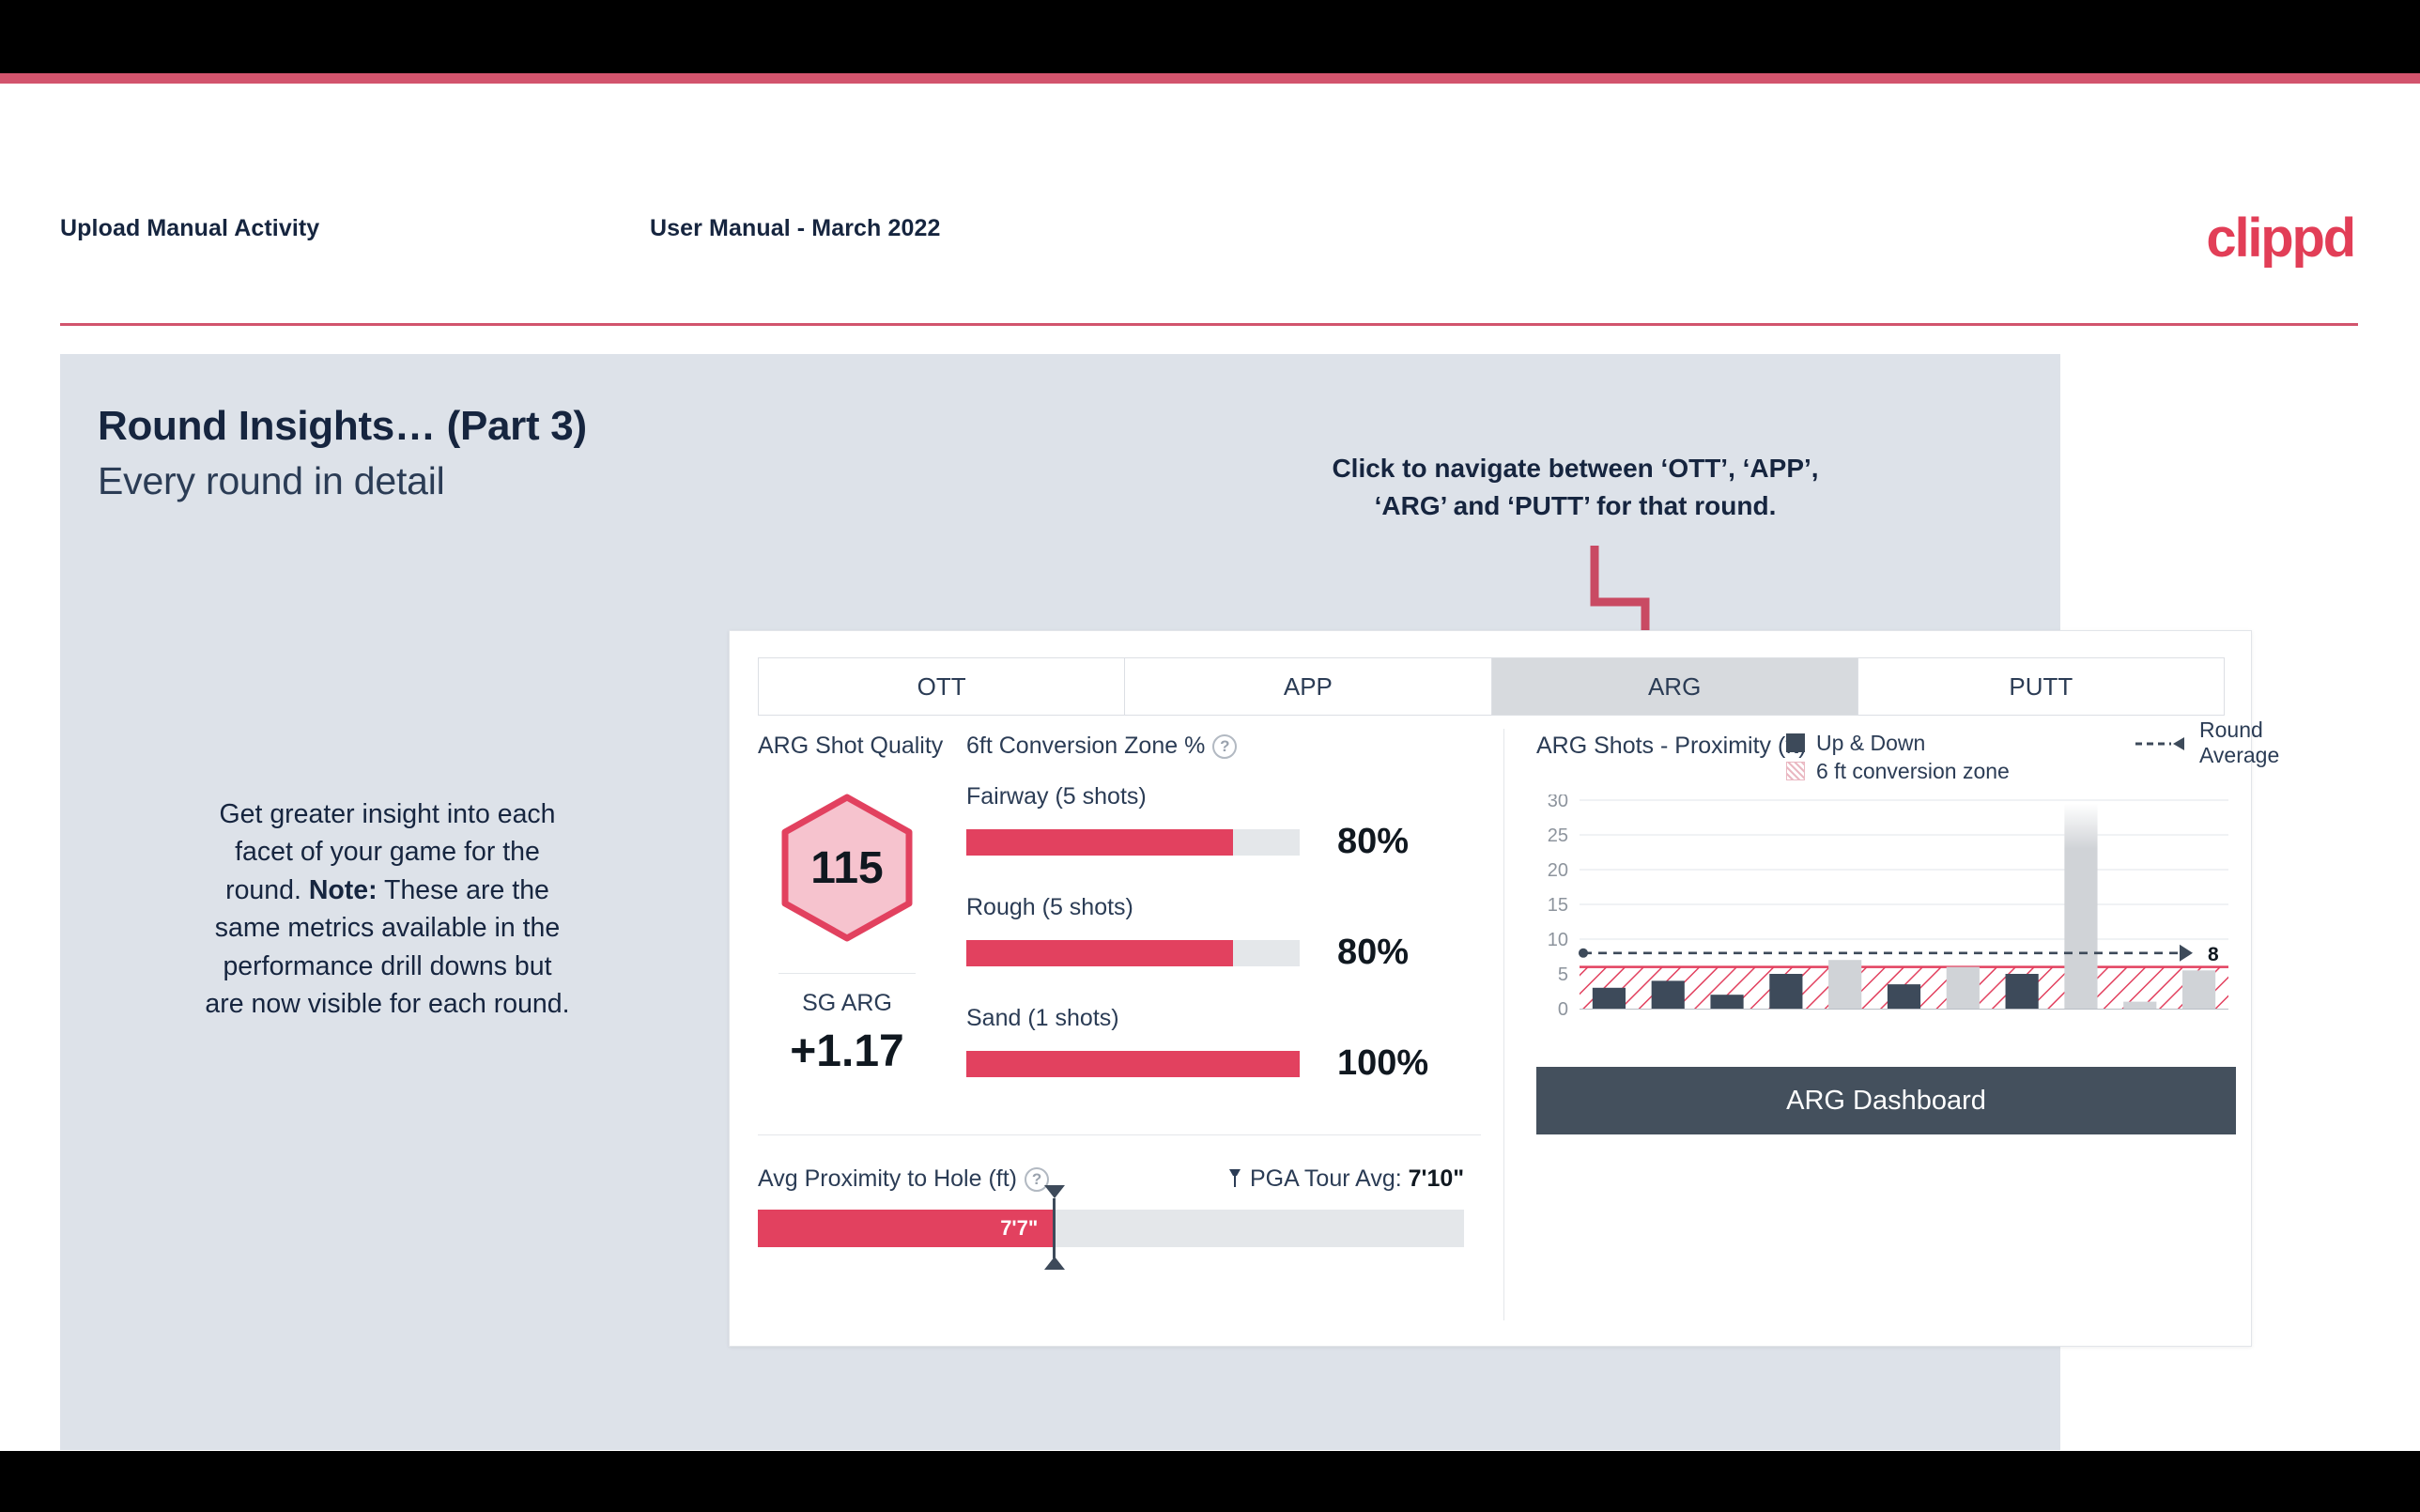 The width and height of the screenshot is (2420, 1512). I want to click on tab-arg: ARG, so click(1674, 687).